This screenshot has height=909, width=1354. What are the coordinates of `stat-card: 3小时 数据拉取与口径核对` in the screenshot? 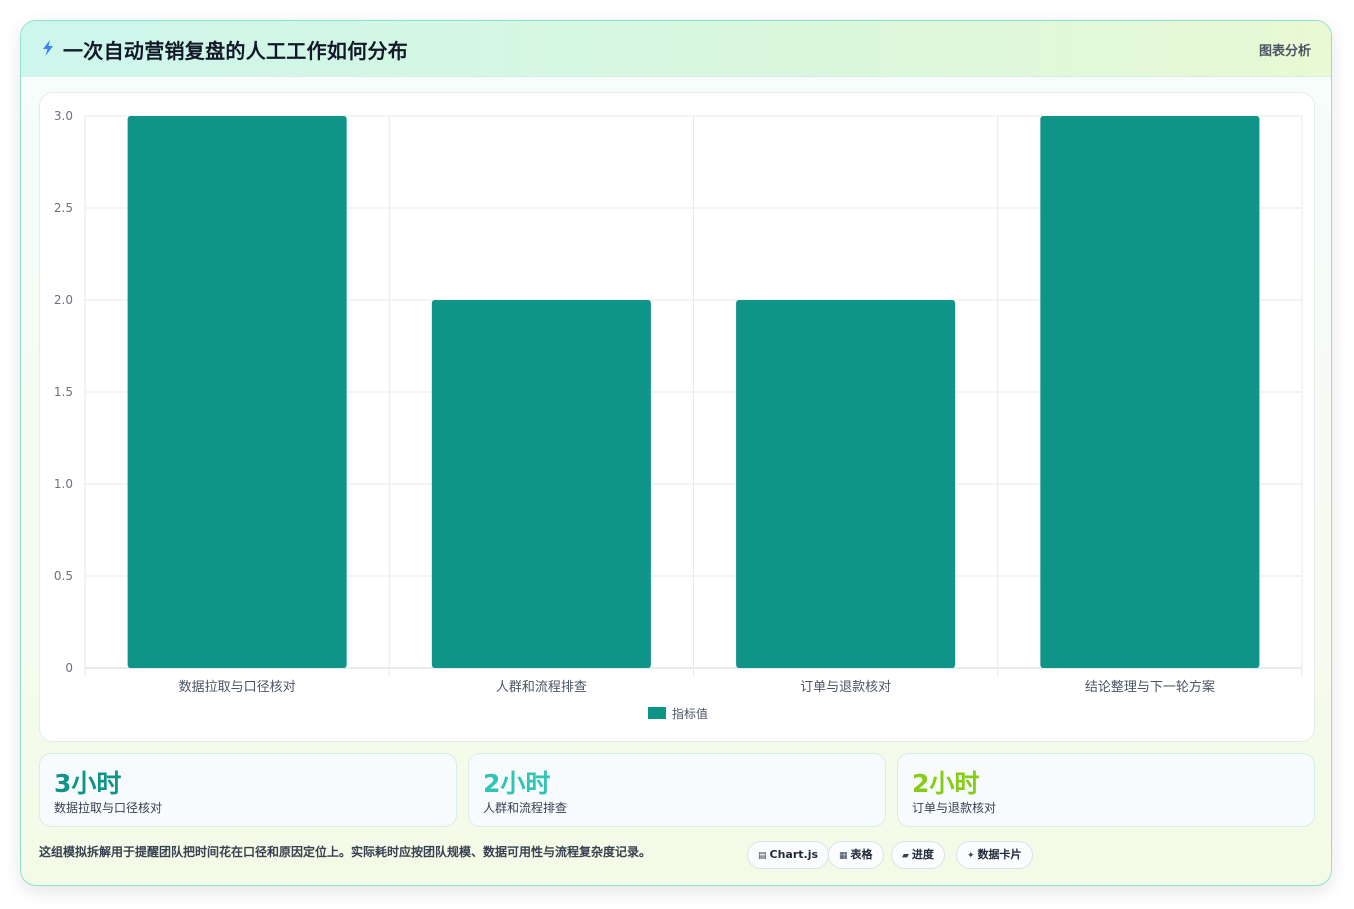 It's located at (248, 790).